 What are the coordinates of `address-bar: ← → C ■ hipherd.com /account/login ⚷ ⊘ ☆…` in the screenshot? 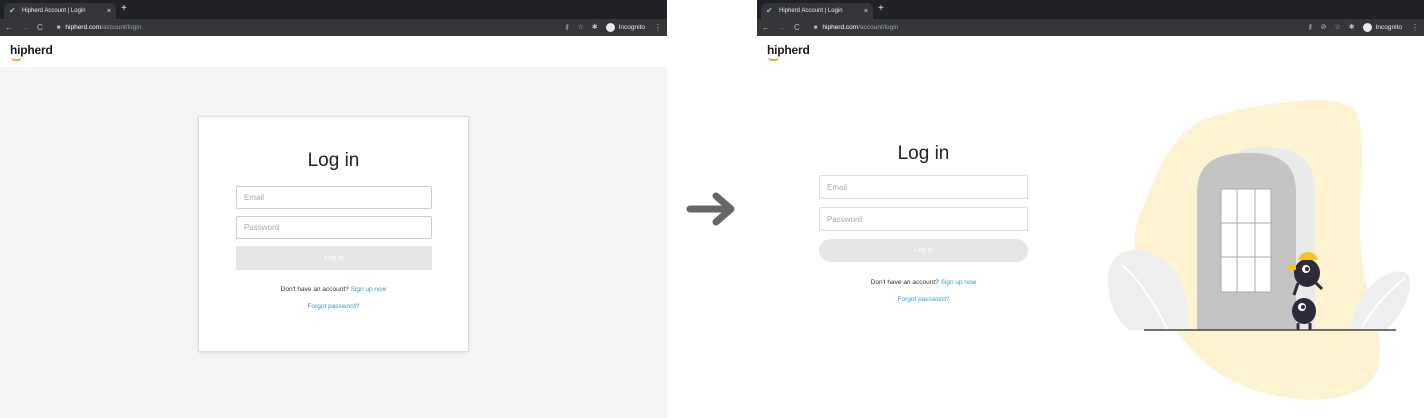 It's located at (1090, 27).